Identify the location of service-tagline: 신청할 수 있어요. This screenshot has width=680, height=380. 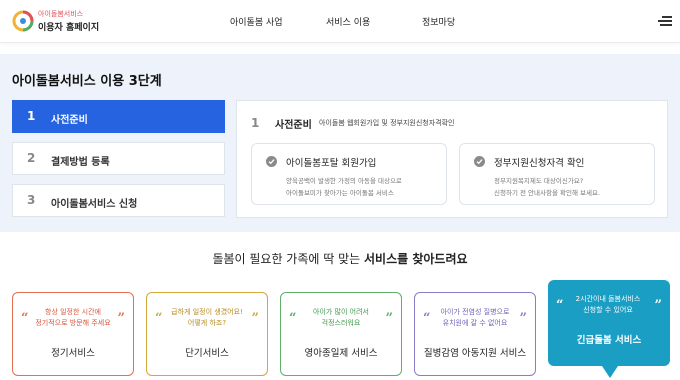
(608, 310).